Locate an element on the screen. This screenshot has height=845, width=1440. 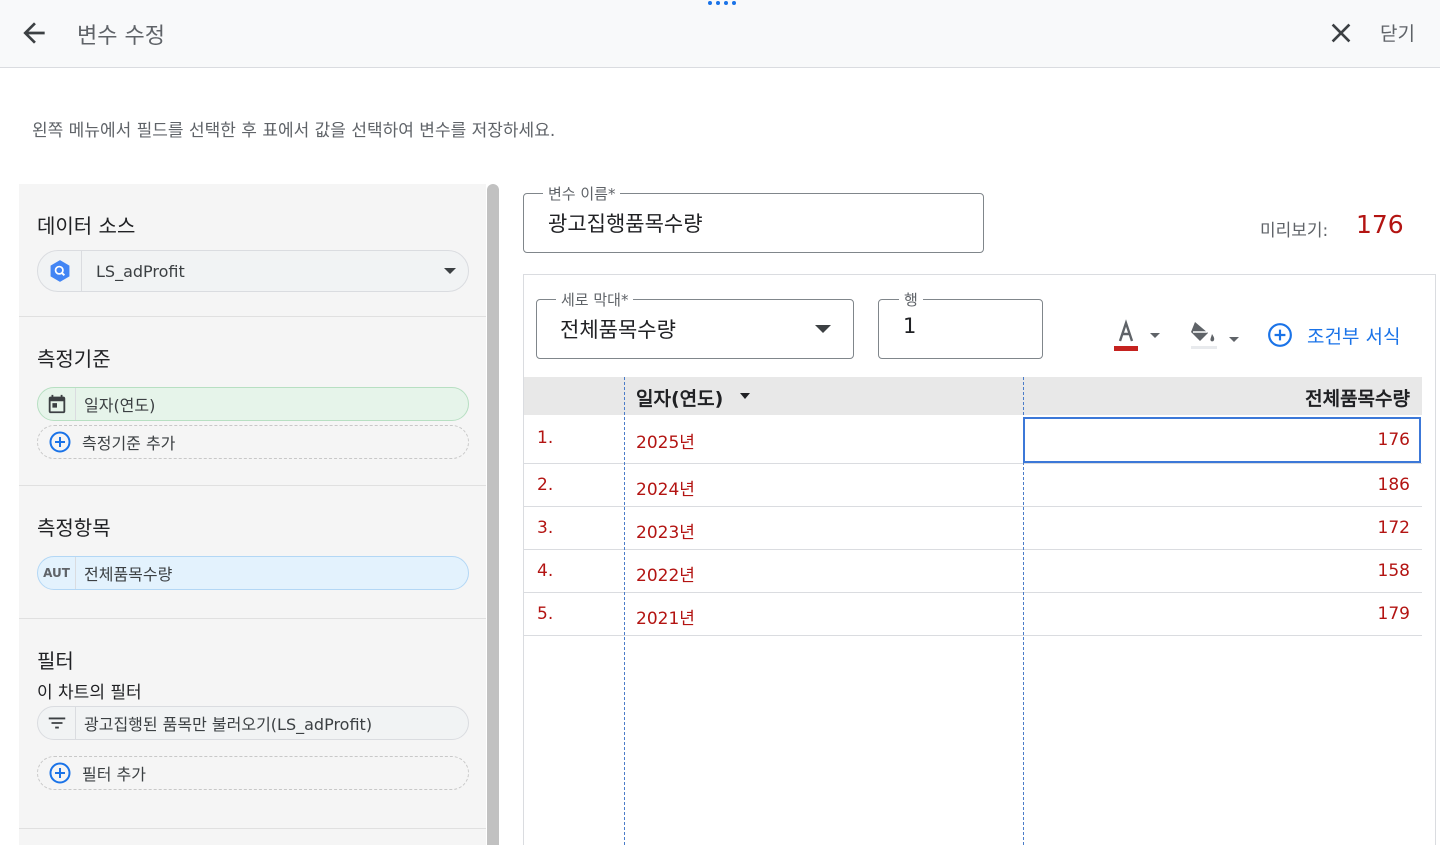
data-source-value: LS_adProfit is located at coordinates (140, 271).